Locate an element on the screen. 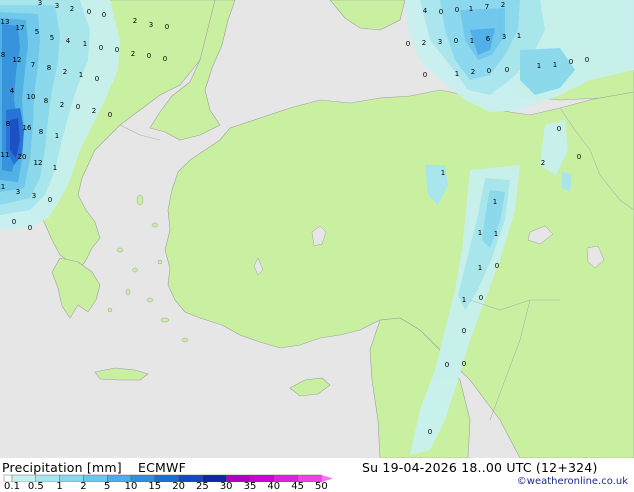 The height and width of the screenshot is (492, 634). precip-value: 10 is located at coordinates (31, 97).